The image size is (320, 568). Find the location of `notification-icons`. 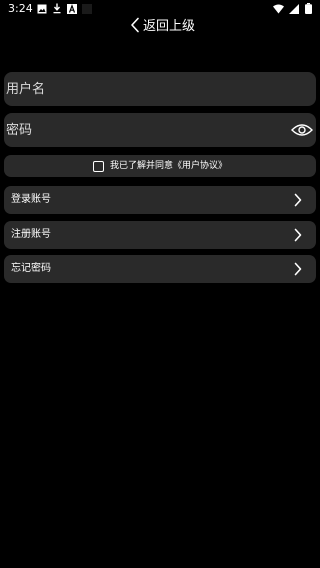

notification-icons is located at coordinates (64, 8).